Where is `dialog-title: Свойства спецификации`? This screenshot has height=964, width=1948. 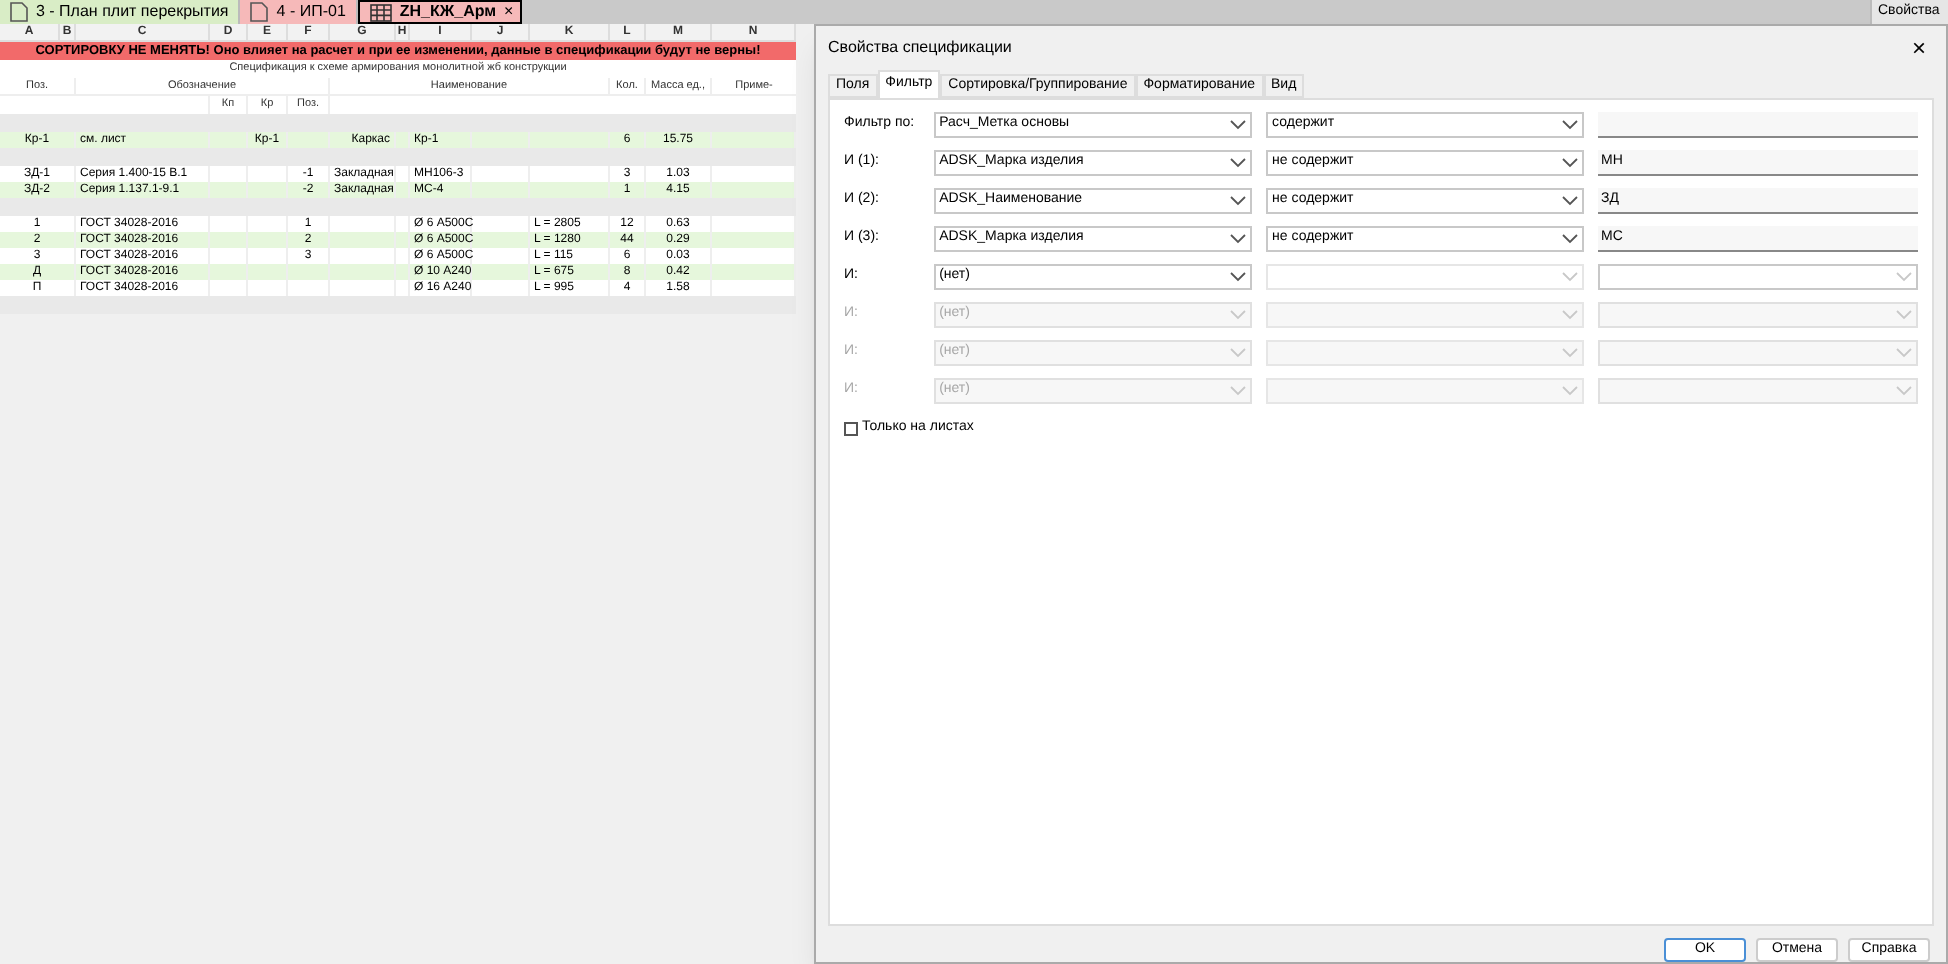 dialog-title: Свойства спецификации is located at coordinates (920, 47).